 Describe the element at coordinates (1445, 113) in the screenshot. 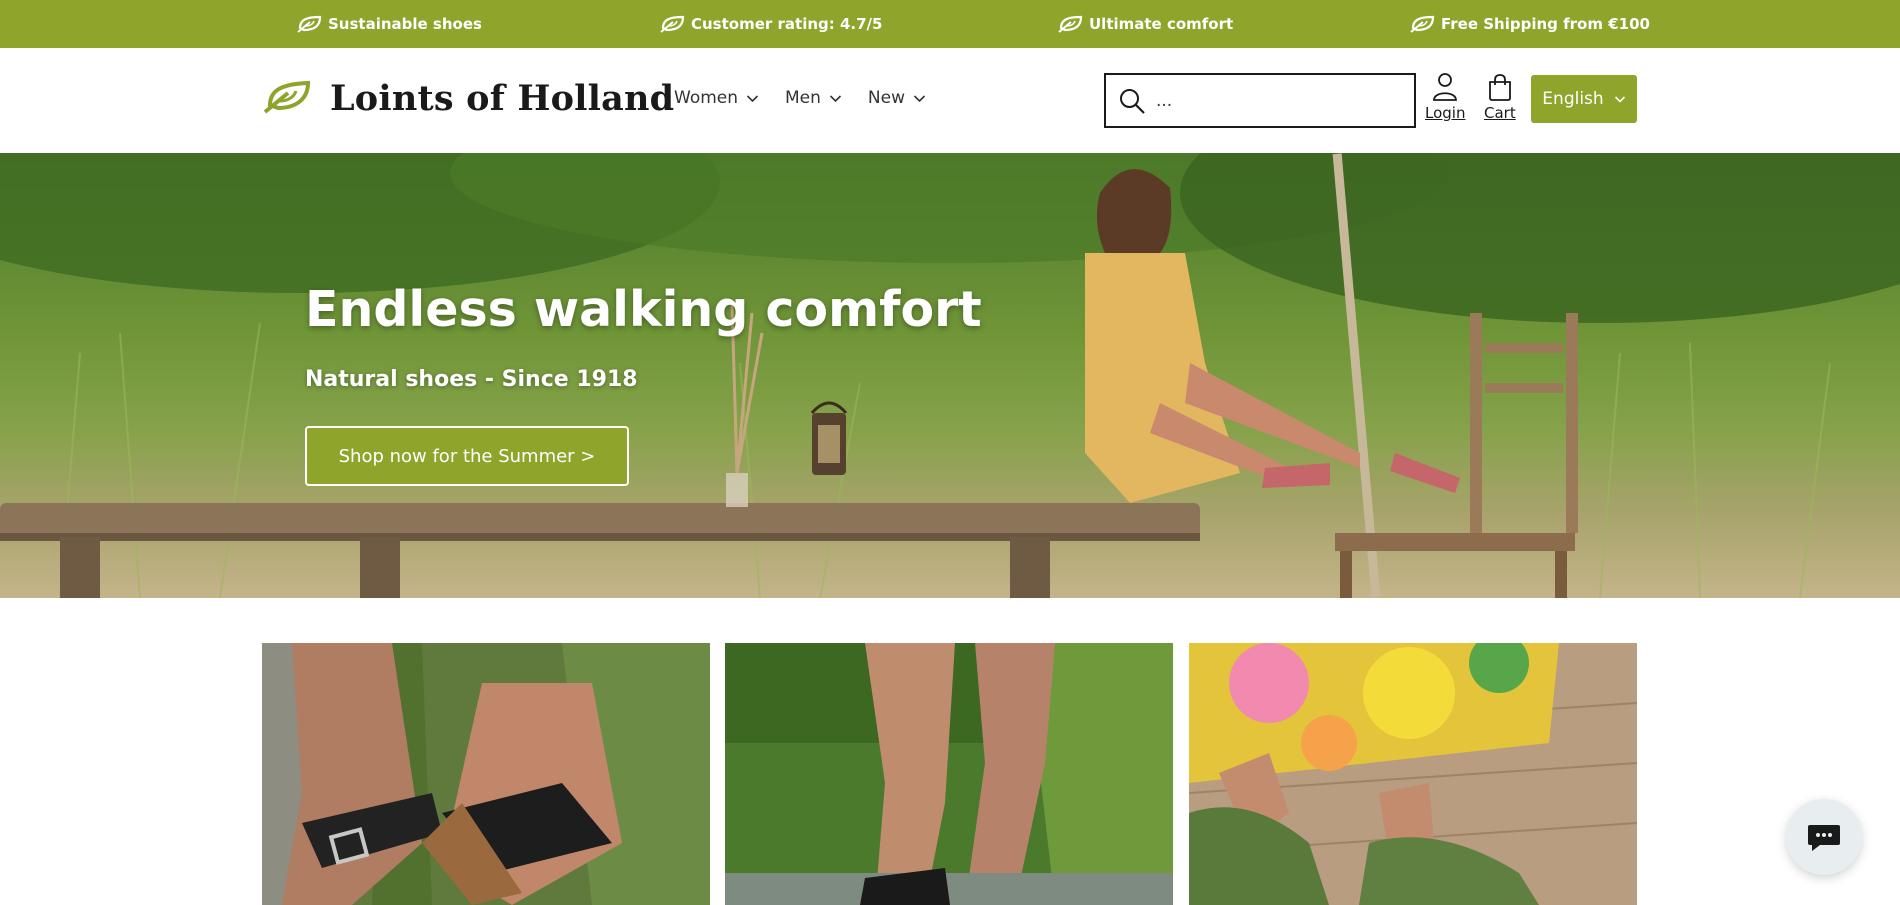

I see `login-label: Login` at that location.